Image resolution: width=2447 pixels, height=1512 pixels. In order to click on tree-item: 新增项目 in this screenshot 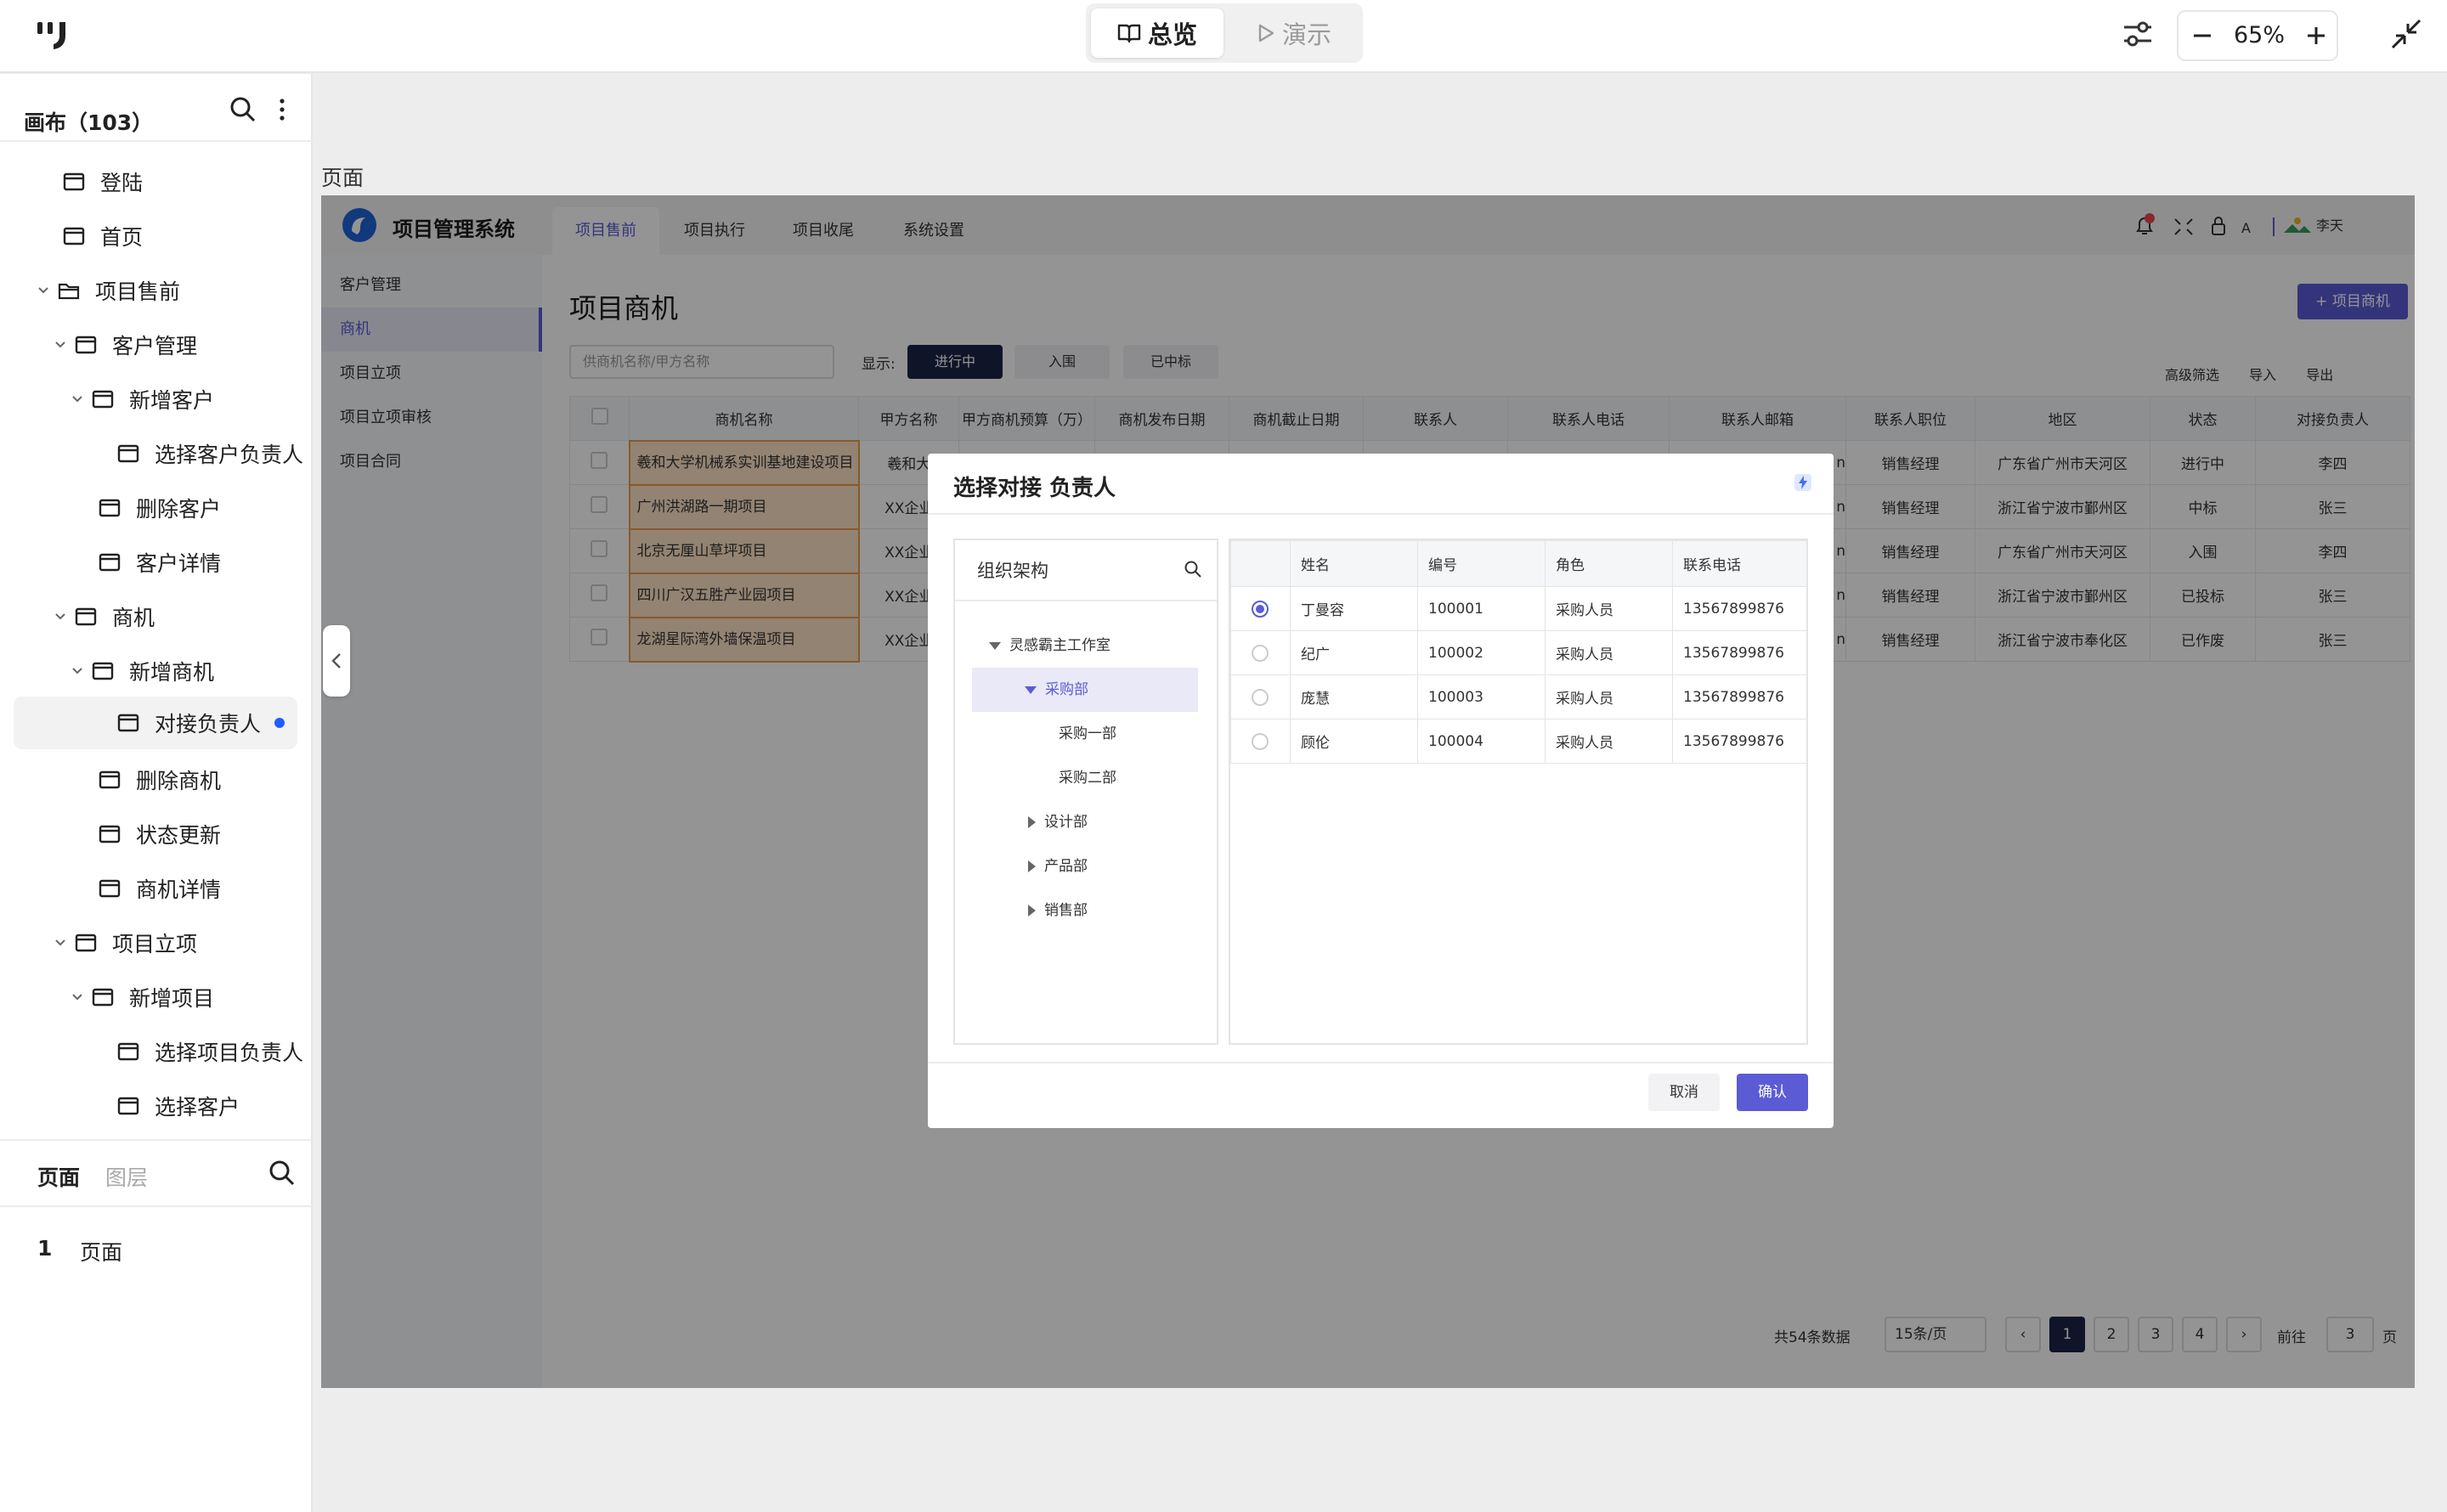, I will do `click(141, 997)`.